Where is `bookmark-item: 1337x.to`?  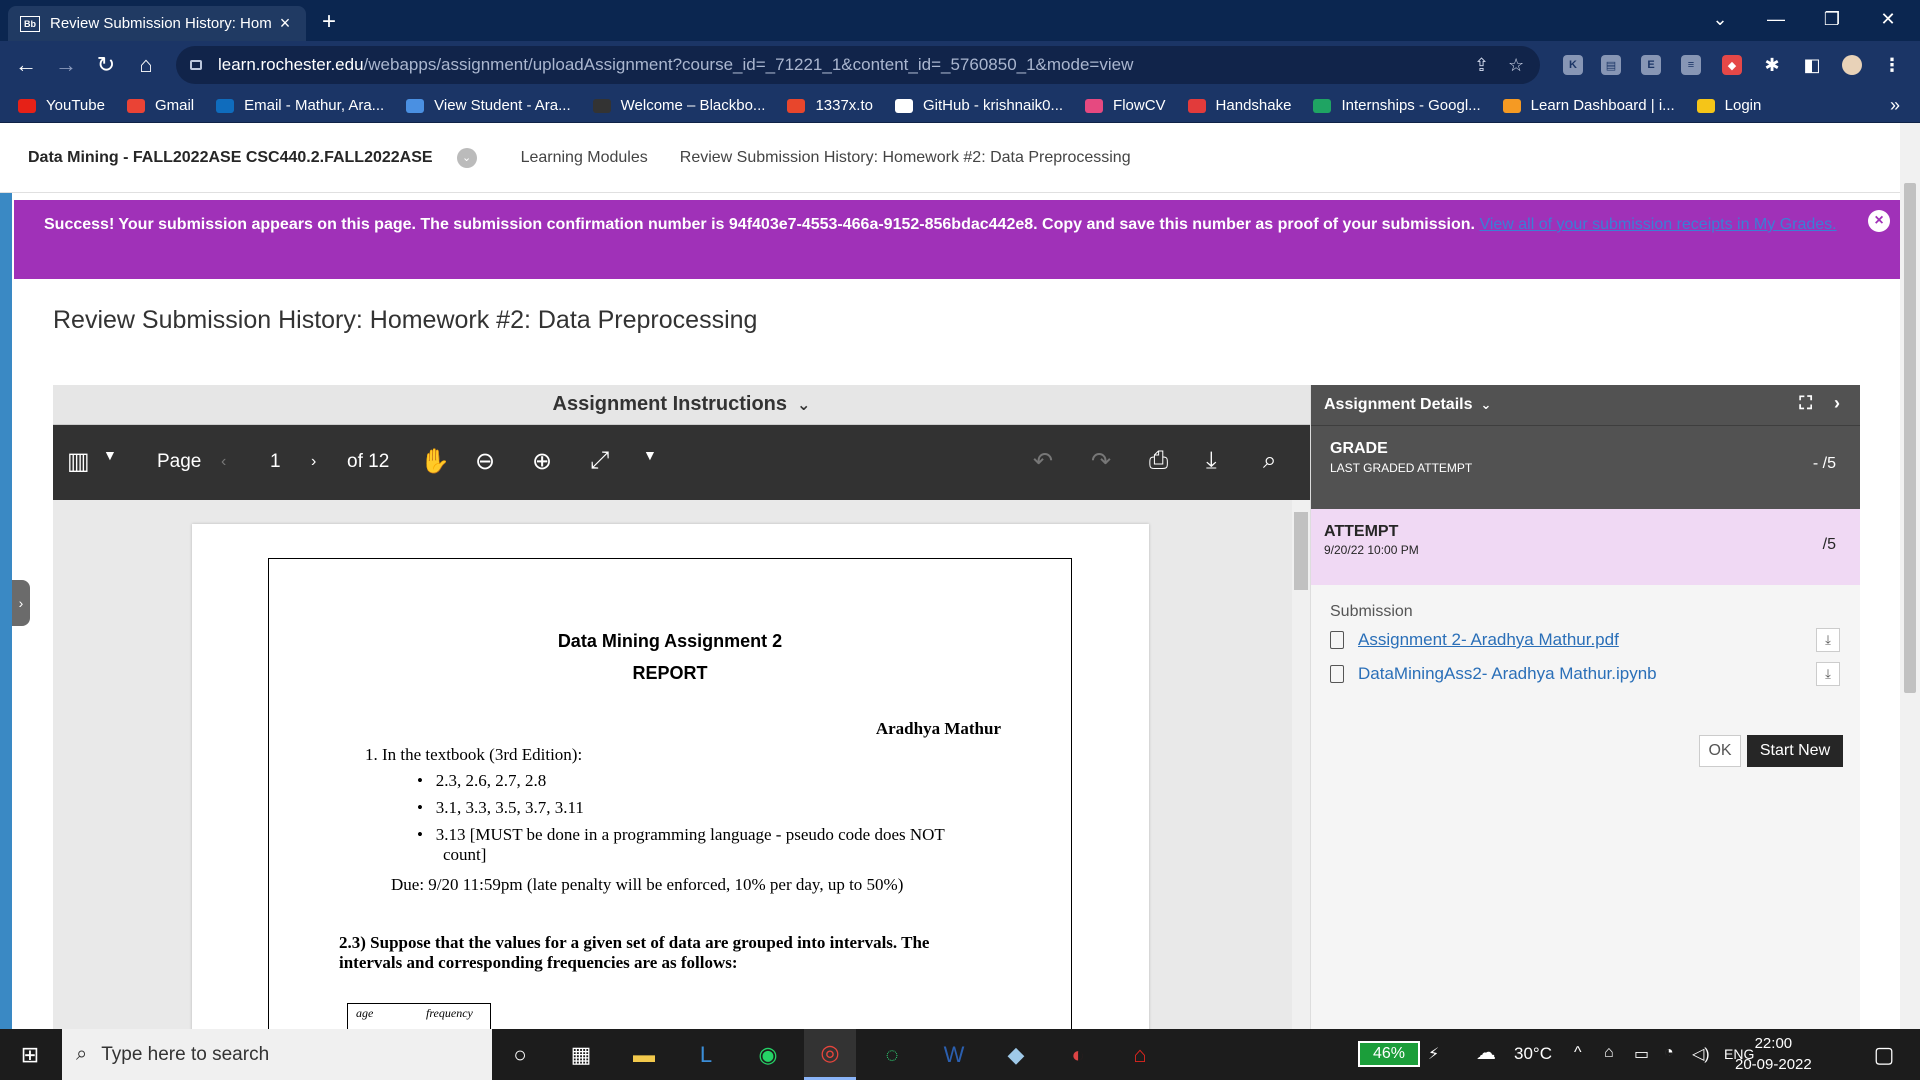 bookmark-item: 1337x.to is located at coordinates (830, 105).